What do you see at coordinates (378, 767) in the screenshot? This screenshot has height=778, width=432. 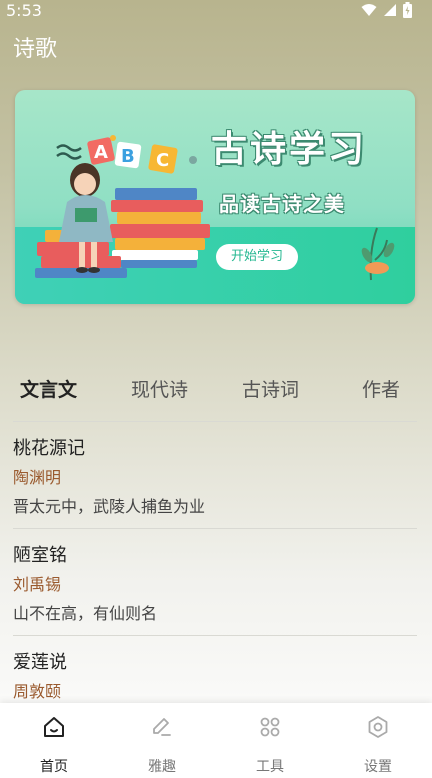 I see `nav-label: 设置` at bounding box center [378, 767].